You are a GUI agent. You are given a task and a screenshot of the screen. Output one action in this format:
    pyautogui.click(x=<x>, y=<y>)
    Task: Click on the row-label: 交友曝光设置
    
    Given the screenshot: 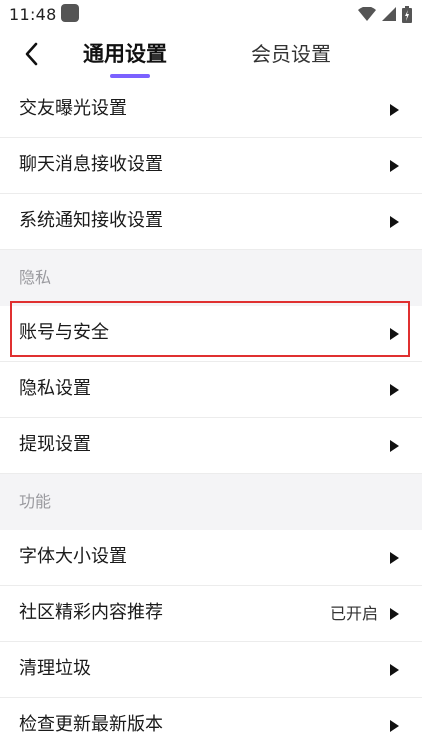 What is the action you would take?
    pyautogui.click(x=73, y=108)
    